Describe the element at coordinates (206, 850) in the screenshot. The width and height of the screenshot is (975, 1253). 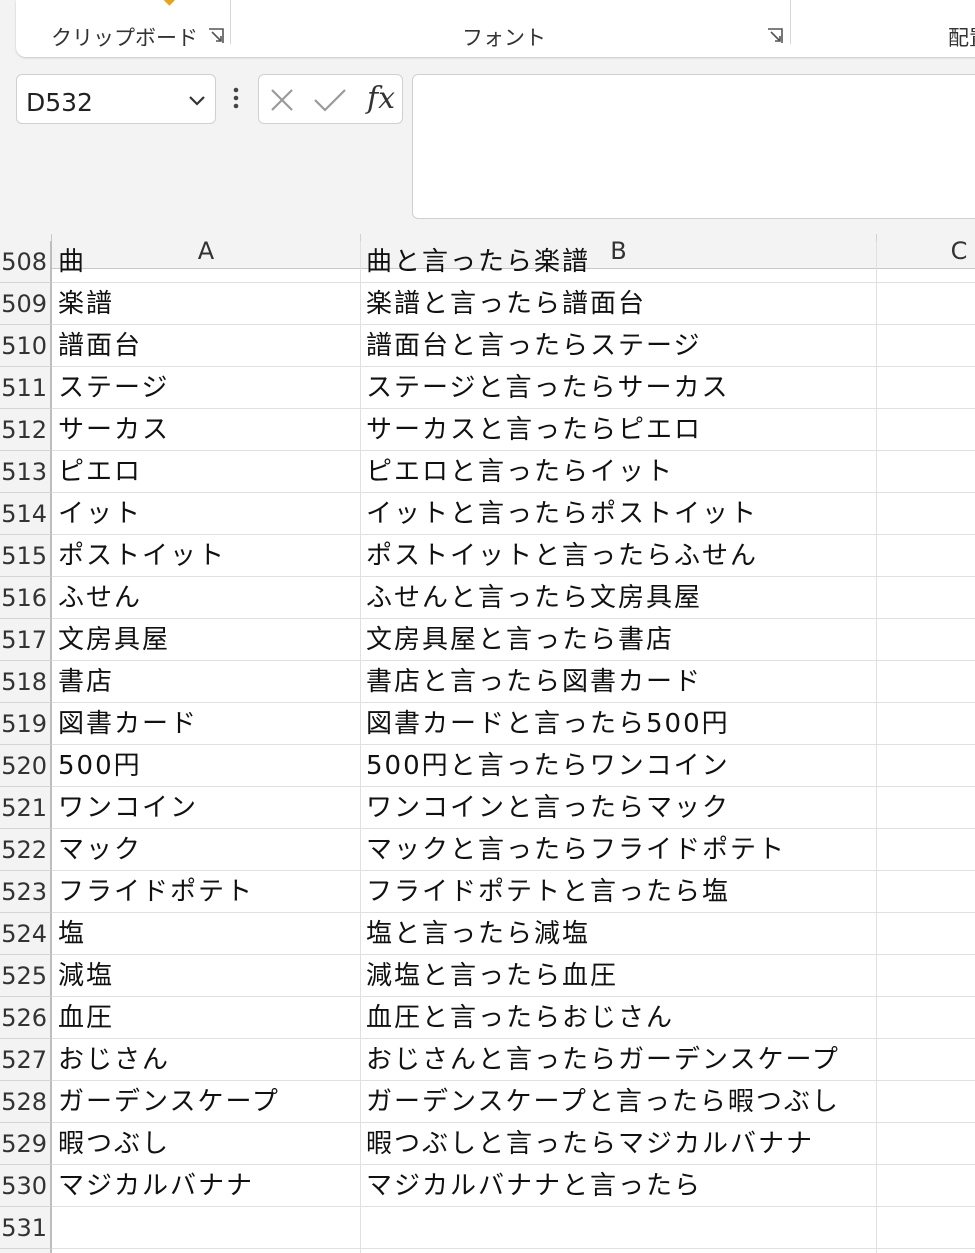
I see `cell-a: マック` at that location.